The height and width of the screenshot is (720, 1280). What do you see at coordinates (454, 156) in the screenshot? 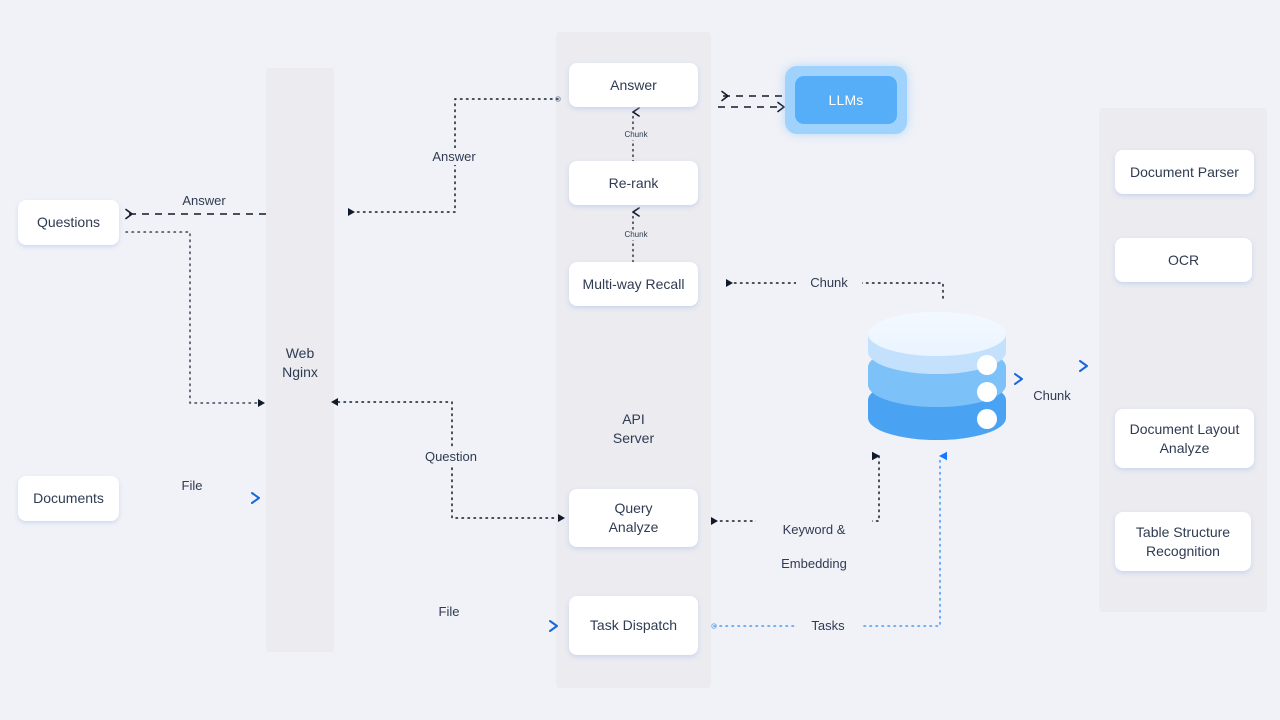
I see `edge-label-answer-from-api: Answer` at bounding box center [454, 156].